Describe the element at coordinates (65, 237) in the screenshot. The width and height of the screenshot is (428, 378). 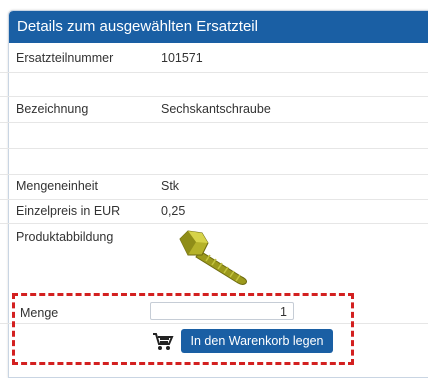
I see `product-image-label: Produktabbildung` at that location.